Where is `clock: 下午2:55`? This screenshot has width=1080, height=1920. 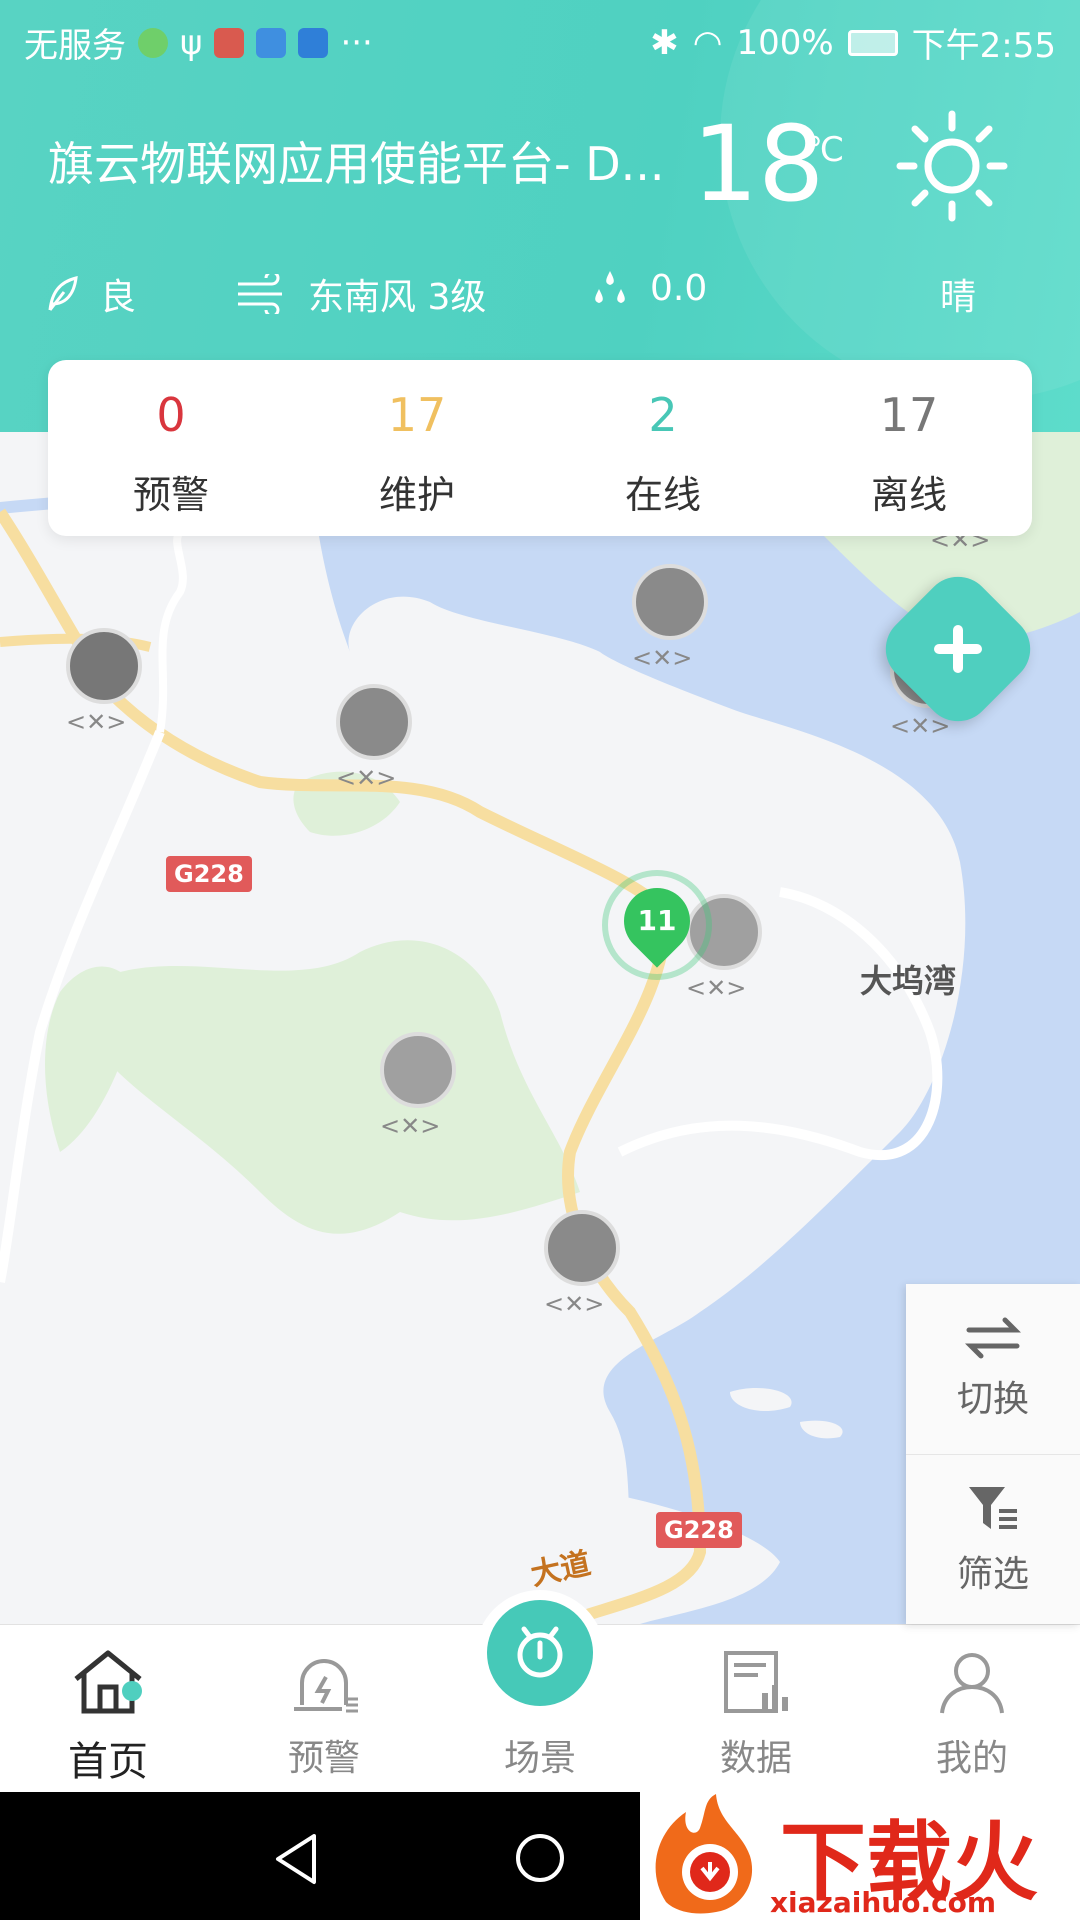
clock: 下午2:55 is located at coordinates (983, 46).